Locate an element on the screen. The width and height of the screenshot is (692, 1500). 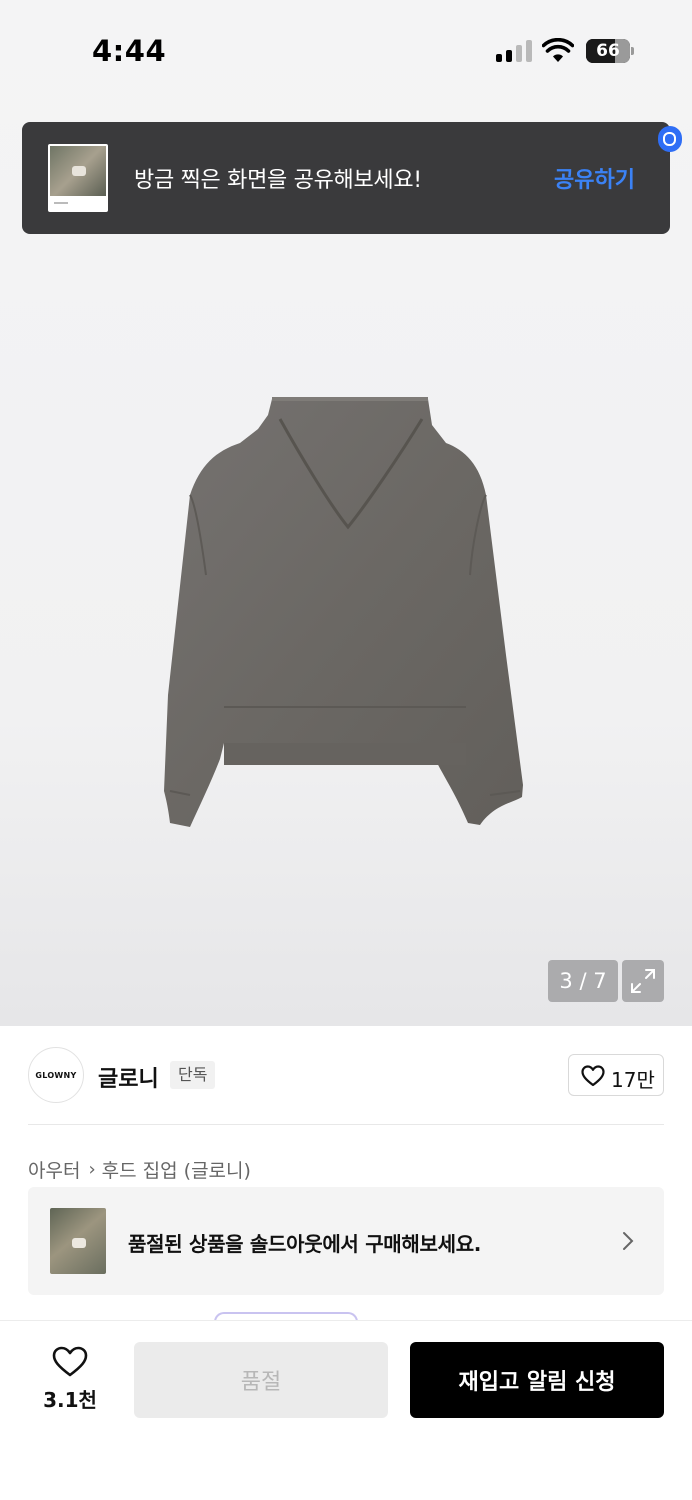
battery-percent: 66 is located at coordinates (608, 51).